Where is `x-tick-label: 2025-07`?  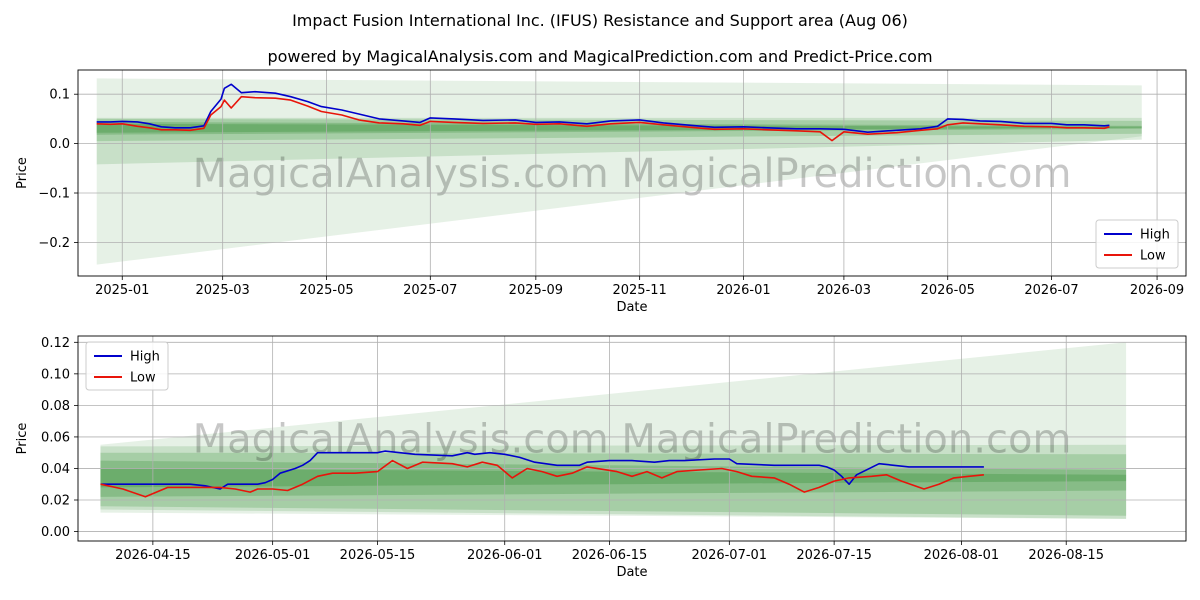
x-tick-label: 2025-07 is located at coordinates (430, 290).